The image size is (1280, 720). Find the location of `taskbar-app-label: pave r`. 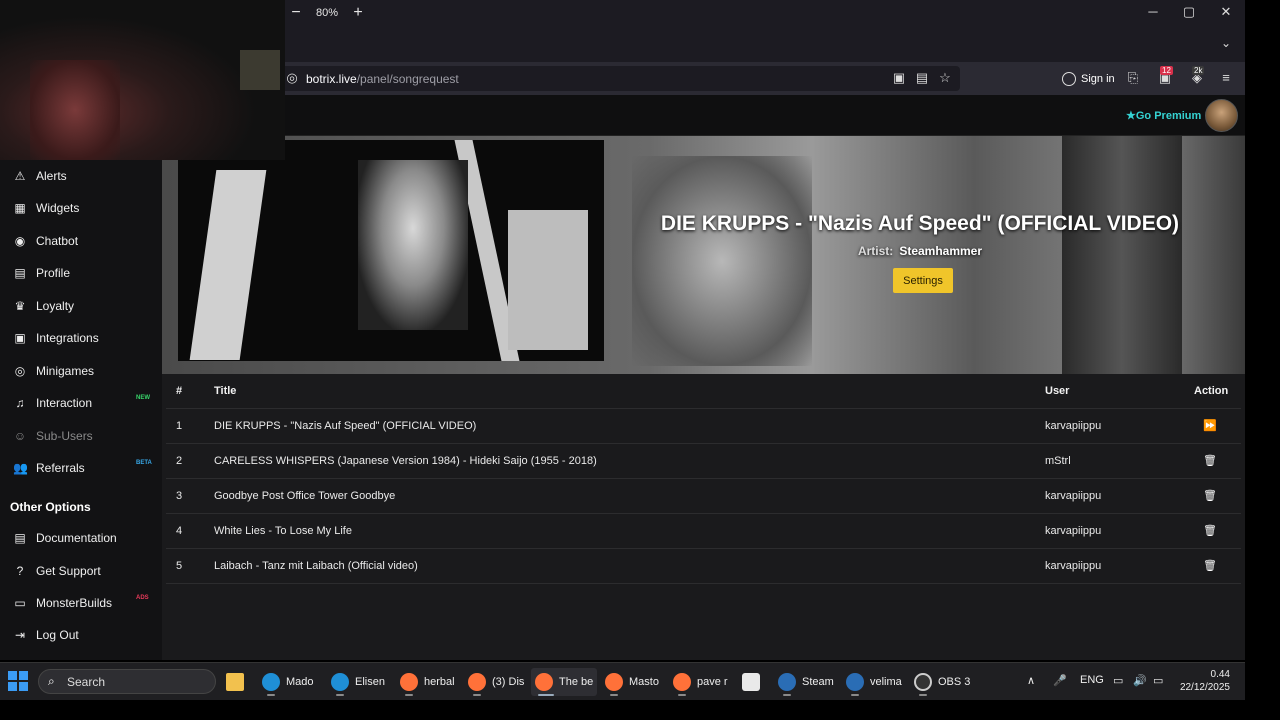

taskbar-app-label: pave r is located at coordinates (712, 682).